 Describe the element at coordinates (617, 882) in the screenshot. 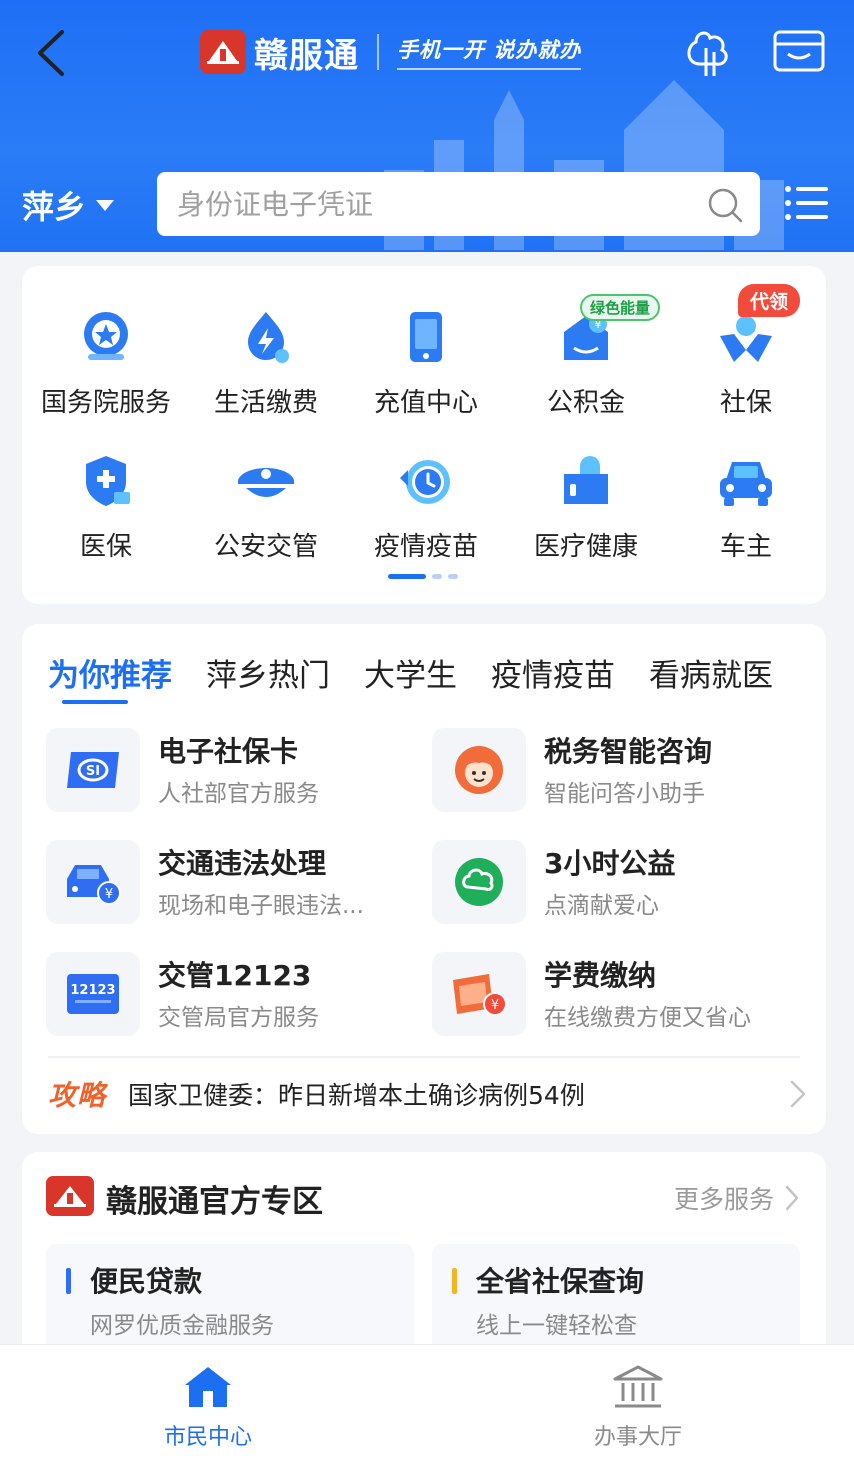

I see `service-charity: 3小时公益 点滴献爱心` at that location.